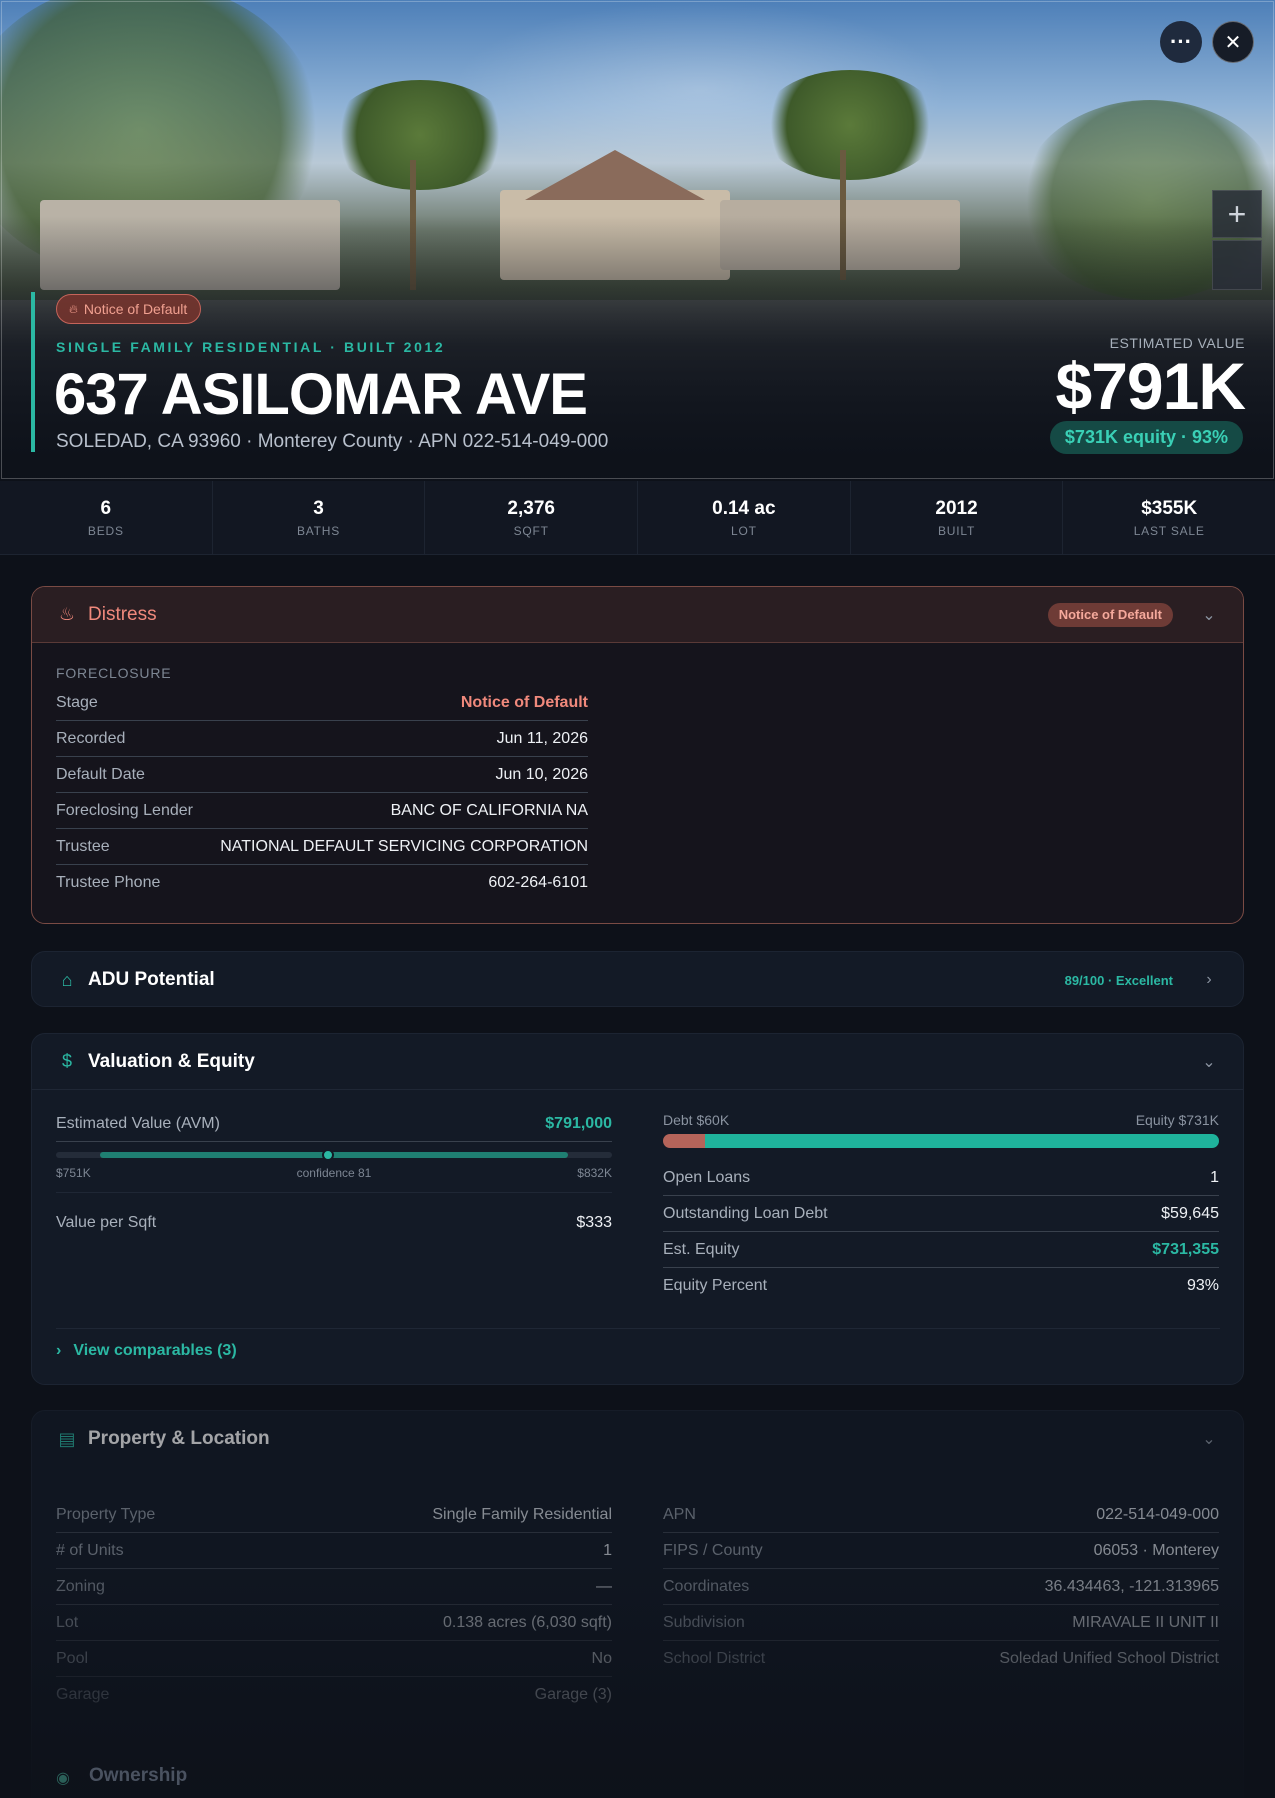 The image size is (1275, 1798). Describe the element at coordinates (713, 1550) in the screenshot. I see `kv-key: FIPS / County` at that location.